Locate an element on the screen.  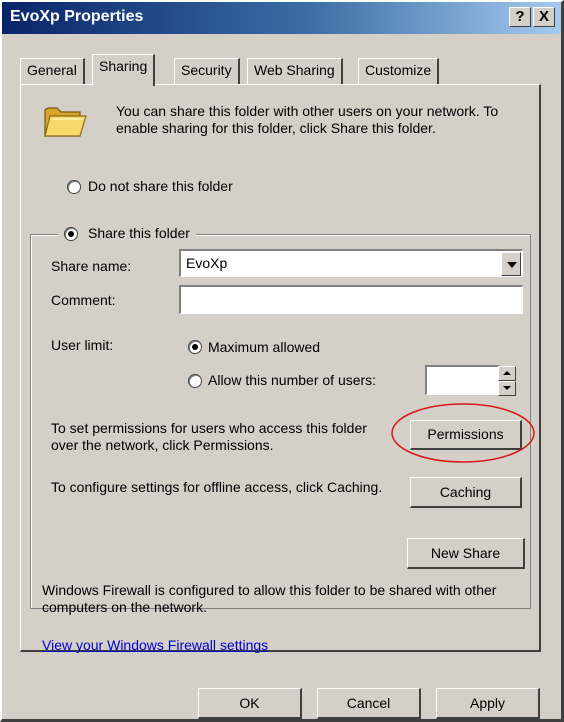
share-folder-radio is located at coordinates (71, 234).